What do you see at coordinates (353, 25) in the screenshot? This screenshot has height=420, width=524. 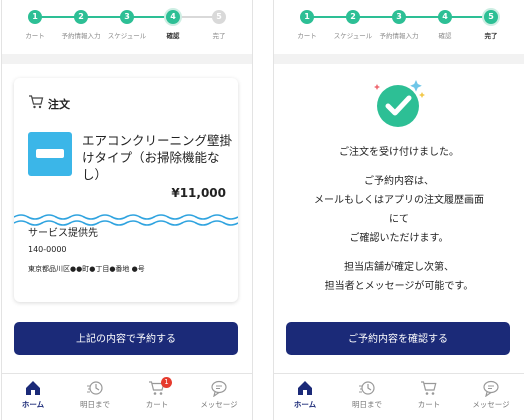 I see `step-schedule: 2 スケジュール` at bounding box center [353, 25].